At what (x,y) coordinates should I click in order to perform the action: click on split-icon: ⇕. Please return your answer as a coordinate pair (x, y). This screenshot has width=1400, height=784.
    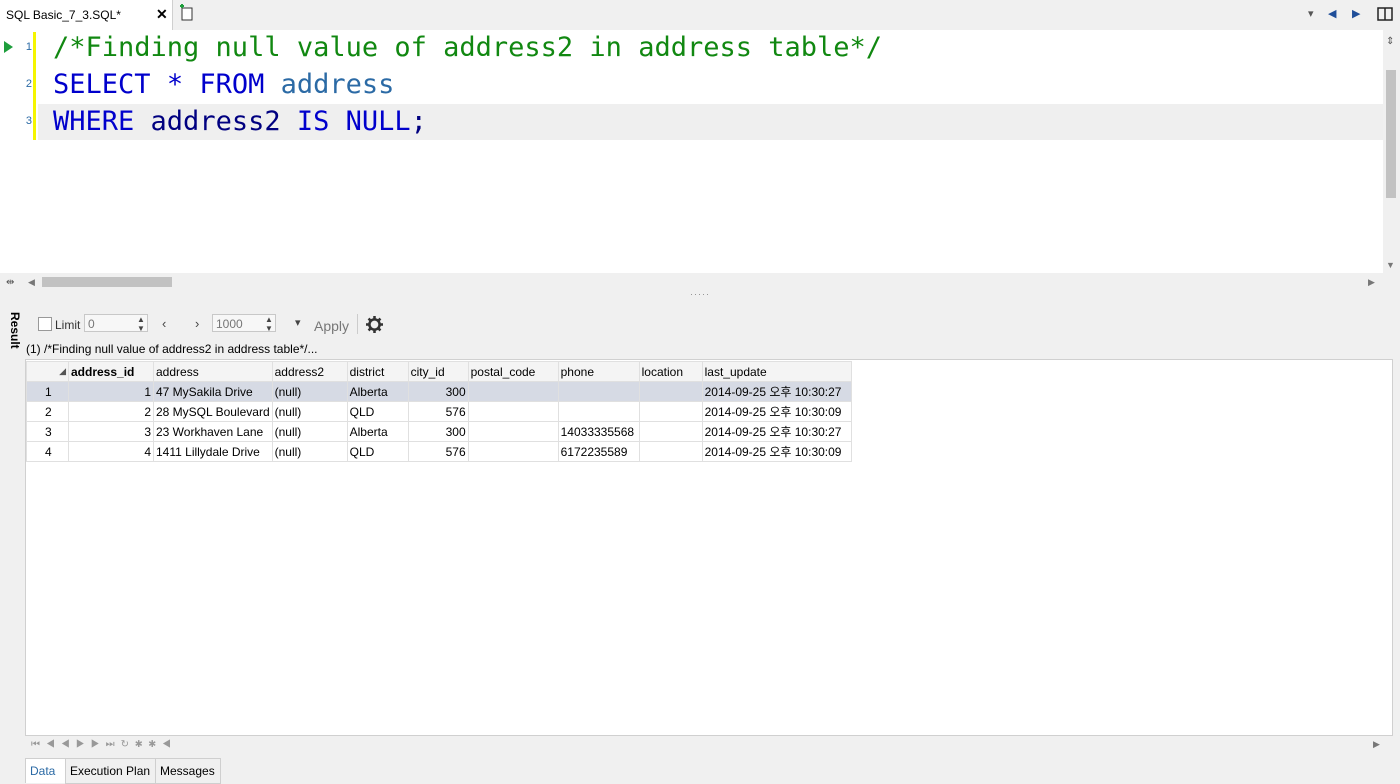
    Looking at the image, I should click on (1390, 41).